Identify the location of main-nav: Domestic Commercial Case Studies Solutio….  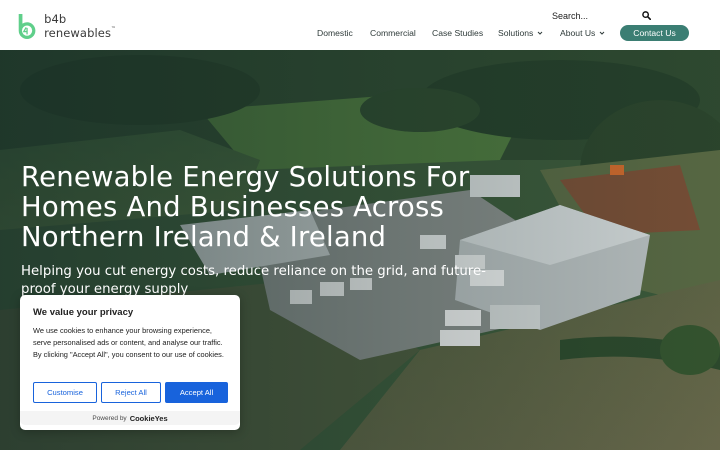
(360, 33).